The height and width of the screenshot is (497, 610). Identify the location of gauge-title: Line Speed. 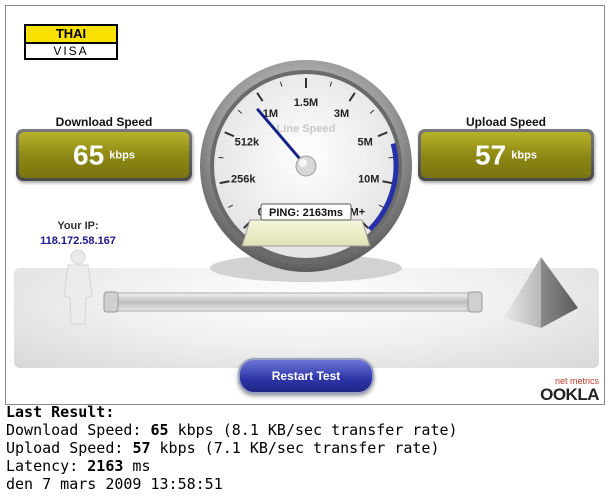
(306, 129).